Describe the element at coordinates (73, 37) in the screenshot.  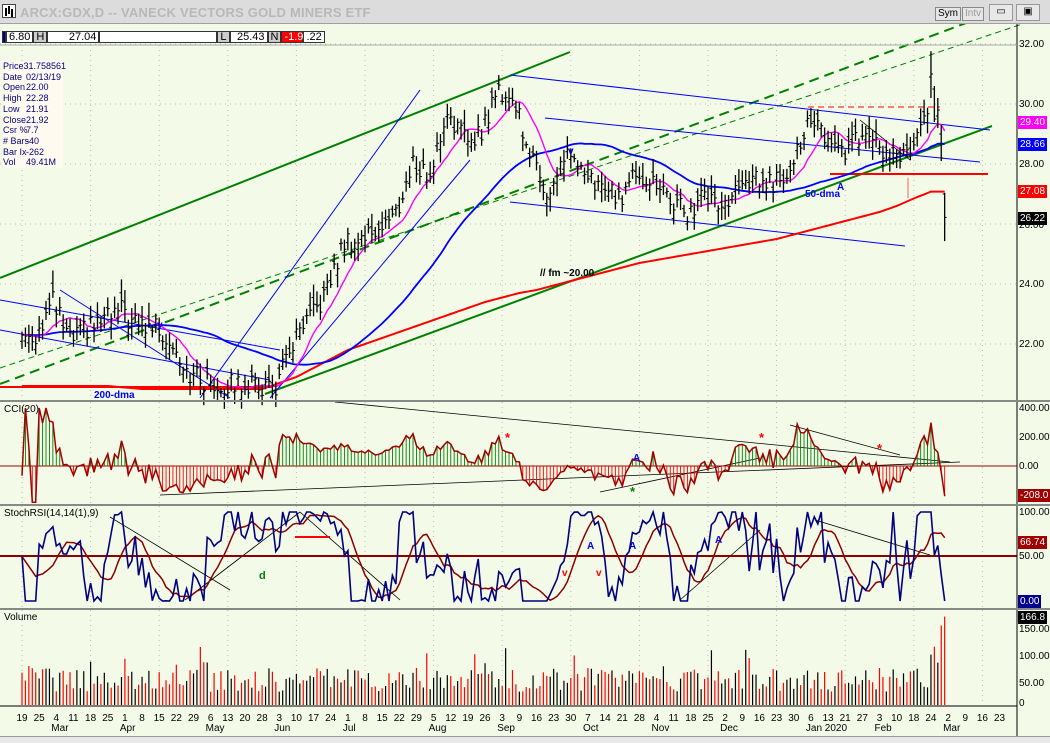
I see `high-value: 27.04` at that location.